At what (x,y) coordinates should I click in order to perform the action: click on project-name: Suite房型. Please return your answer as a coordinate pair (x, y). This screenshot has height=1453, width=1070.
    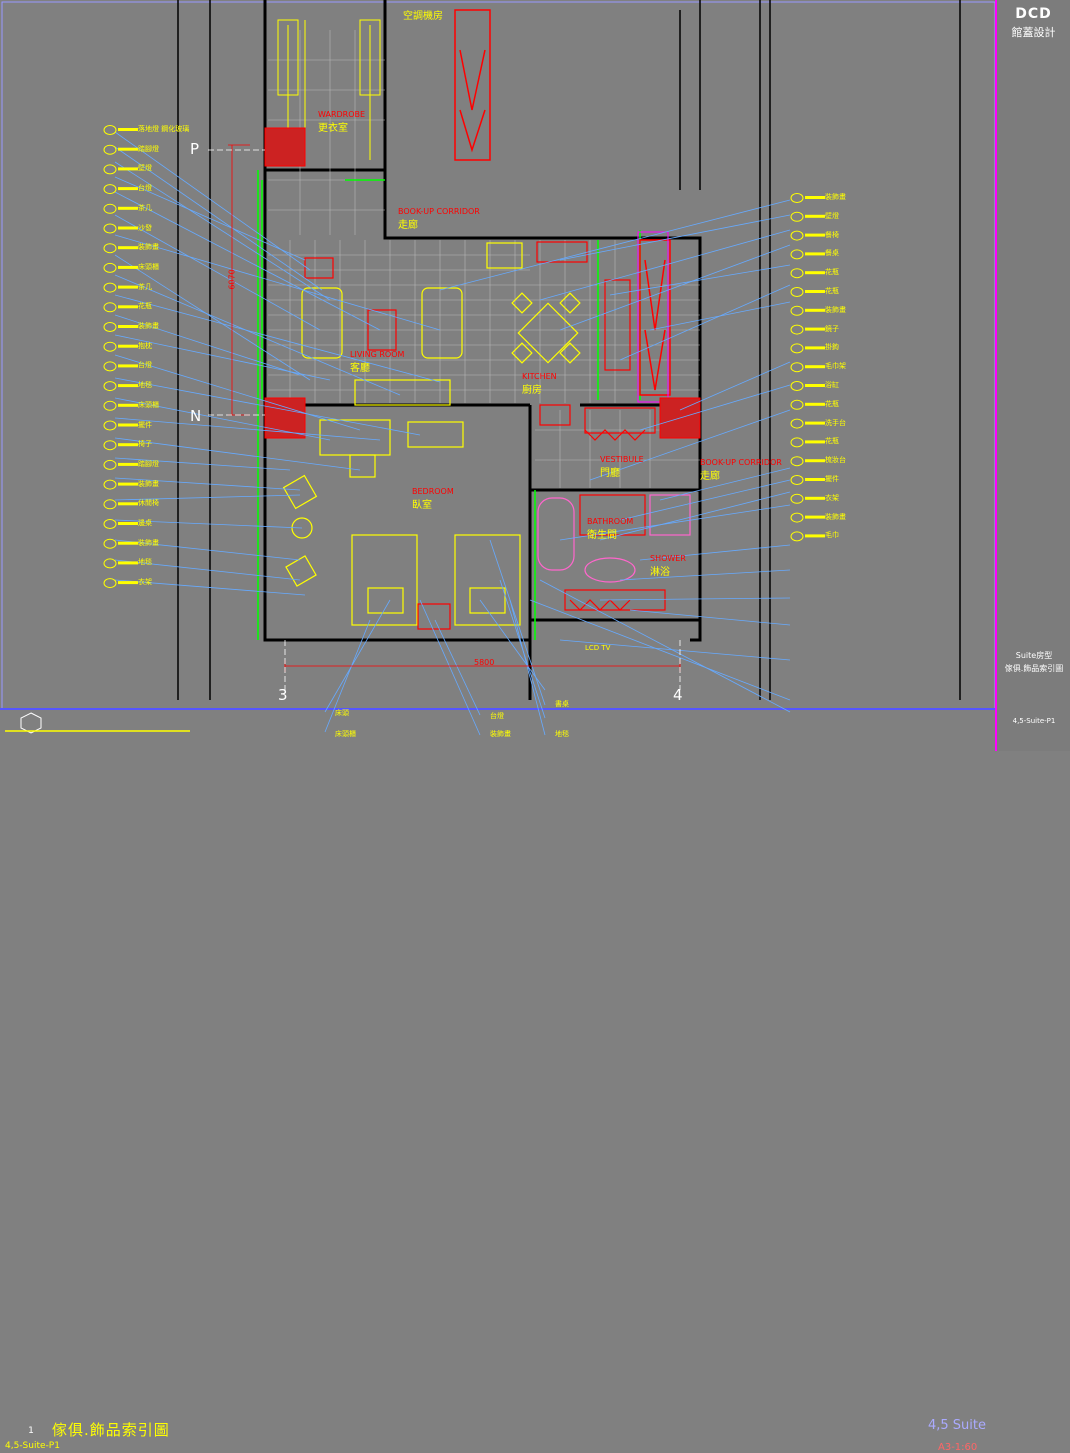
    Looking at the image, I should click on (1034, 655).